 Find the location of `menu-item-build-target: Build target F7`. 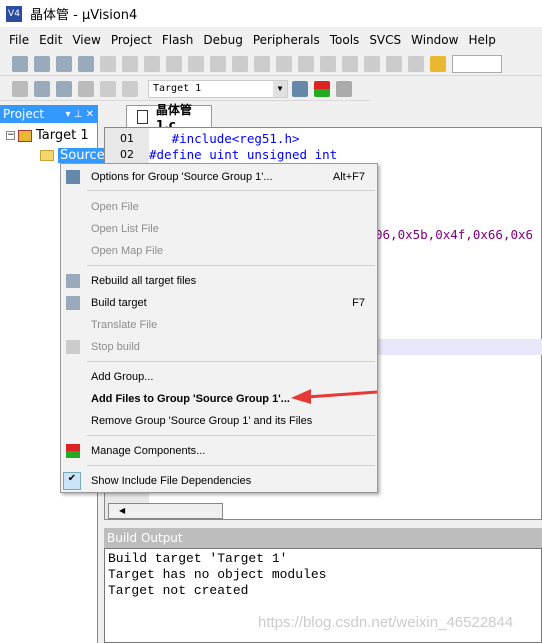

menu-item-build-target: Build target F7 is located at coordinates (219, 303).